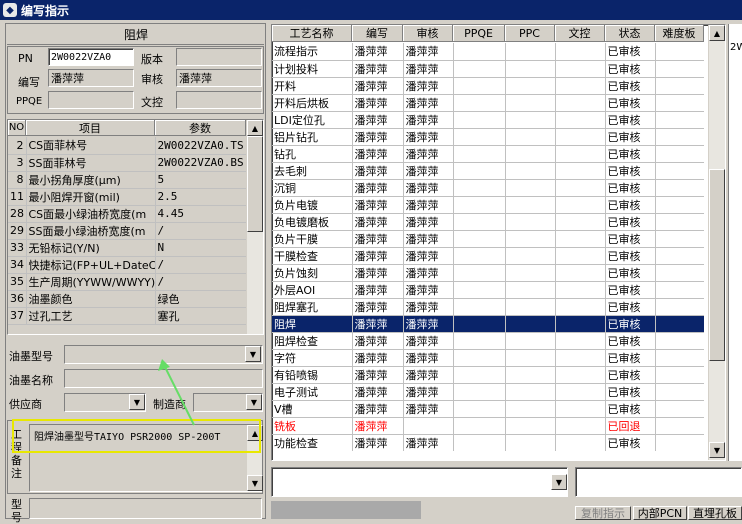 The width and height of the screenshot is (742, 524). Describe the element at coordinates (136, 436) in the screenshot. I see `highlight-box` at that location.